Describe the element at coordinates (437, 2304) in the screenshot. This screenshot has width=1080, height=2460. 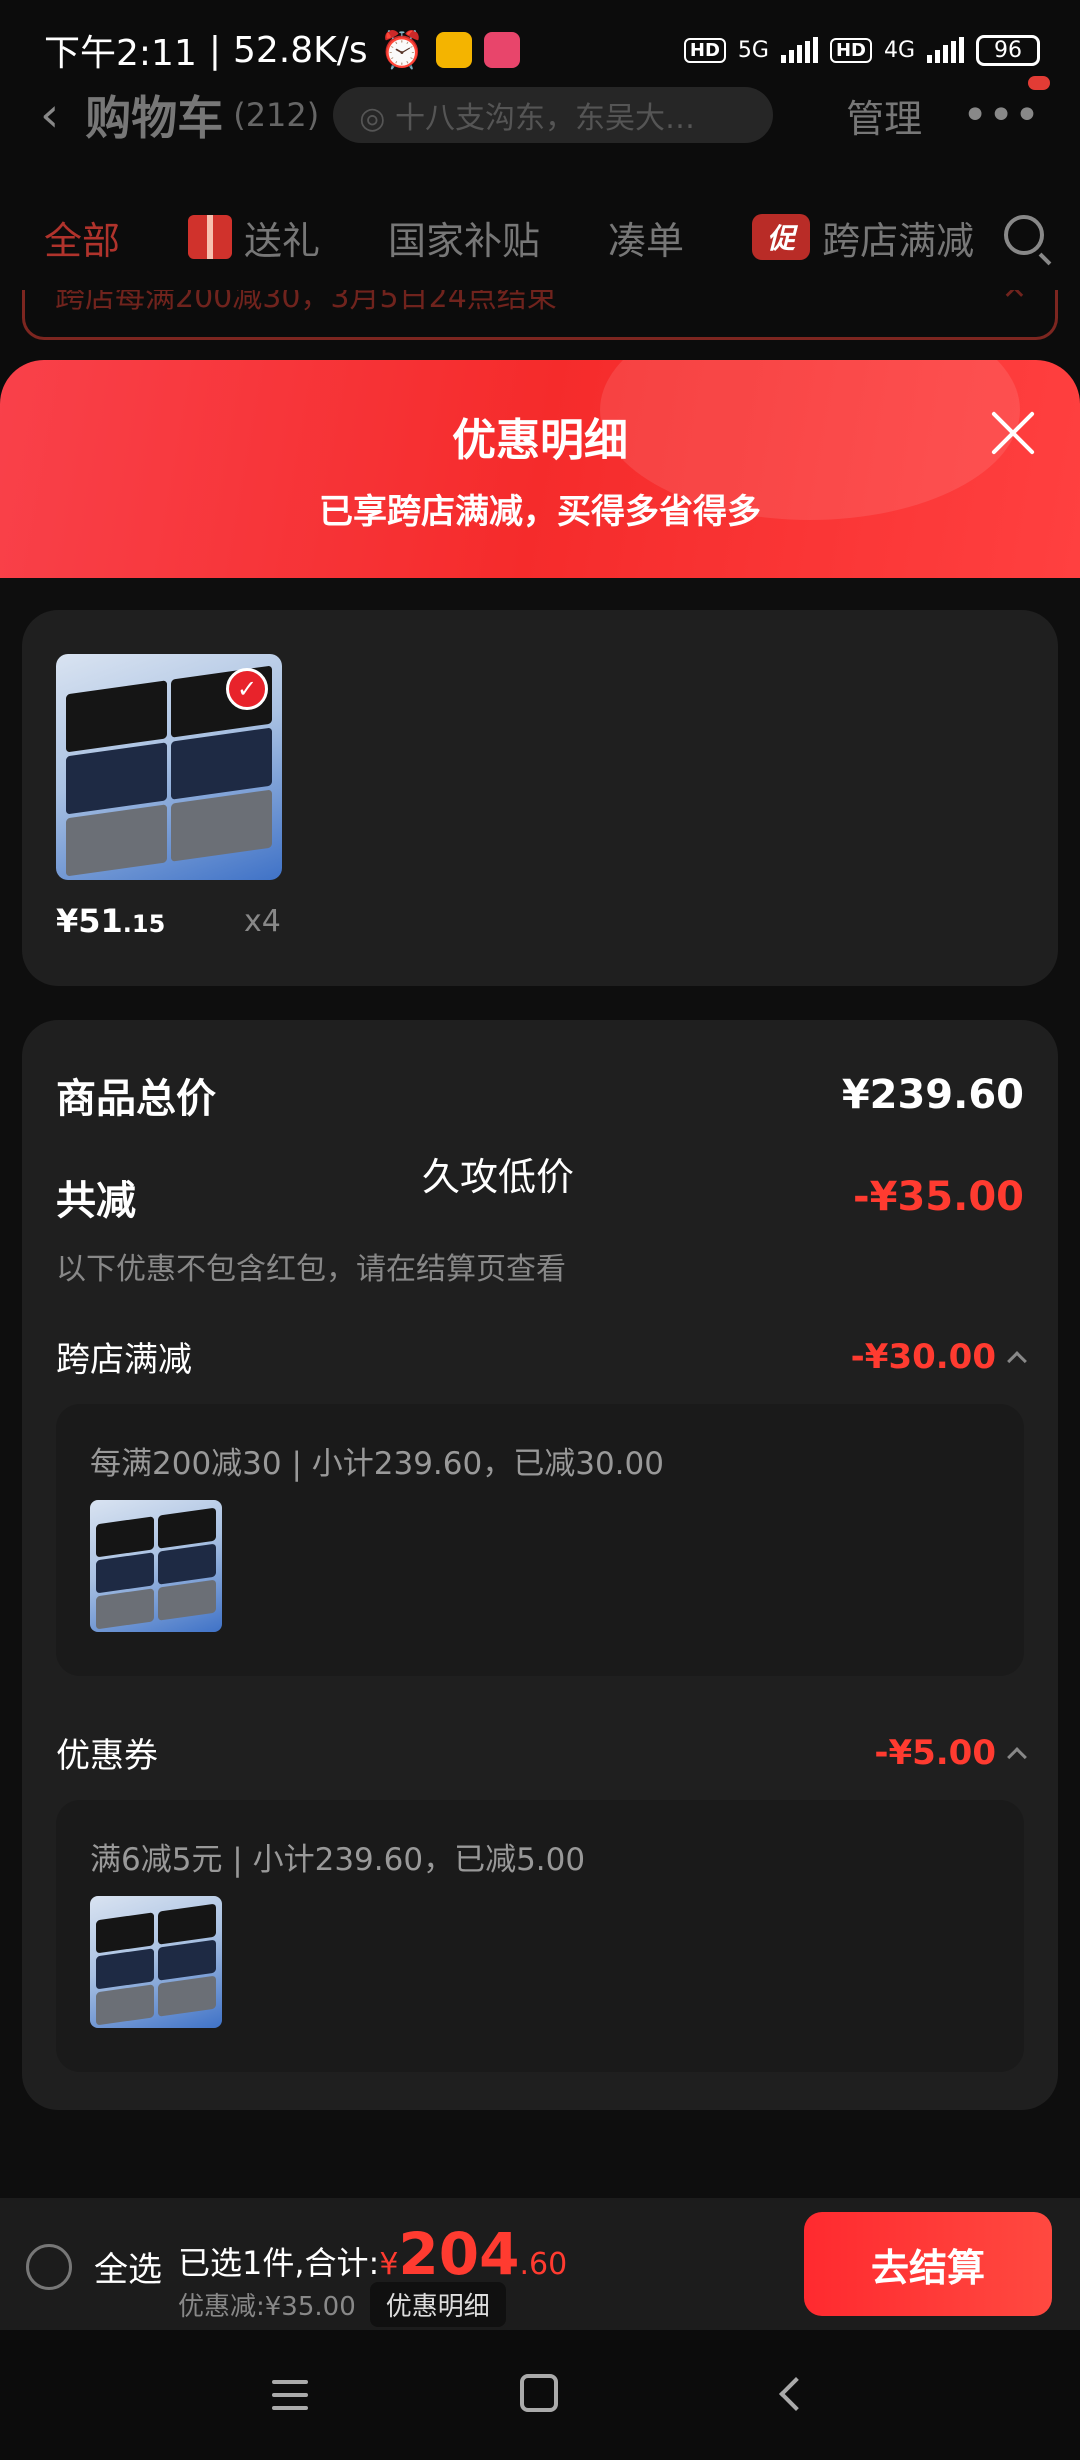
I see `discount-detail-button: 优惠明细` at that location.